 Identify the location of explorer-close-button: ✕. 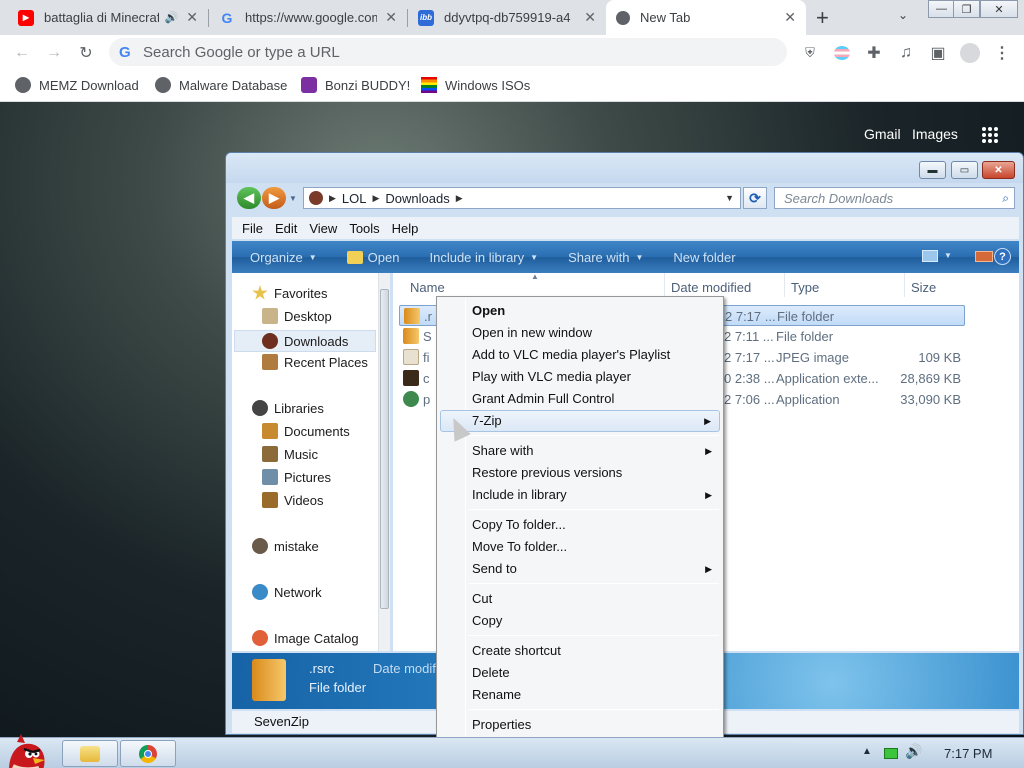
(998, 170).